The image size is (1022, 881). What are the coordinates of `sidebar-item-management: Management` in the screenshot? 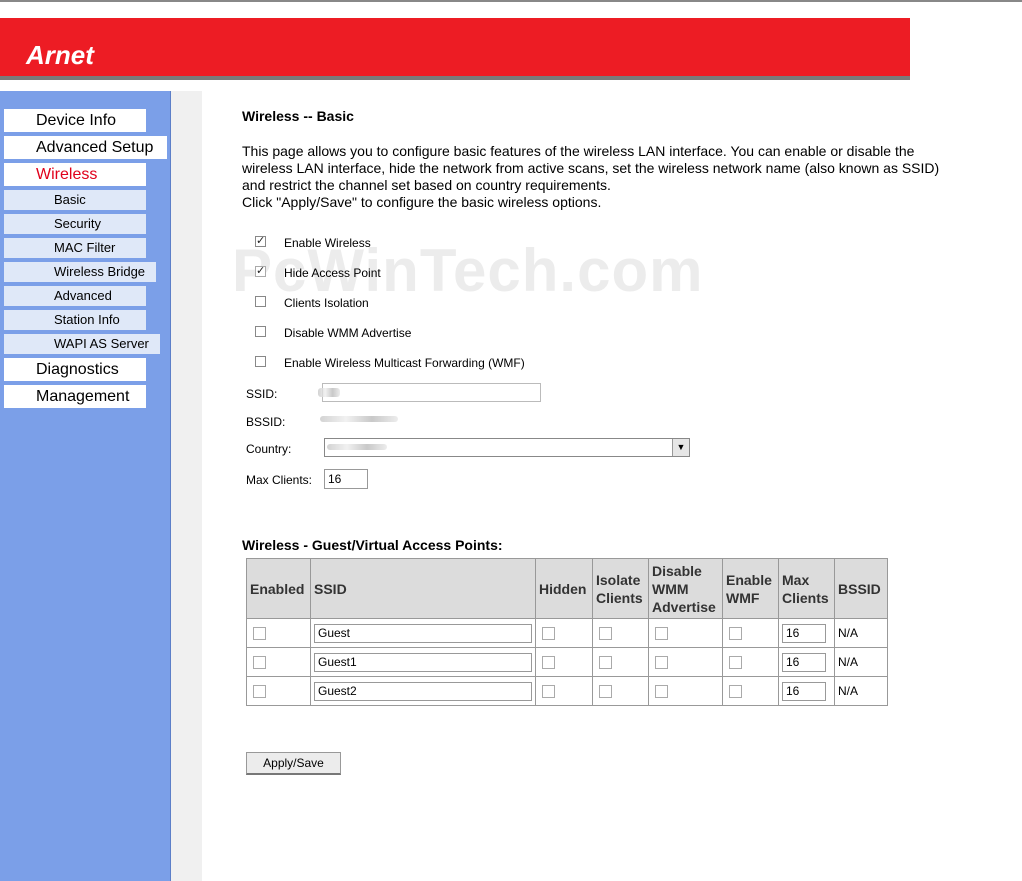 It's located at (75, 396).